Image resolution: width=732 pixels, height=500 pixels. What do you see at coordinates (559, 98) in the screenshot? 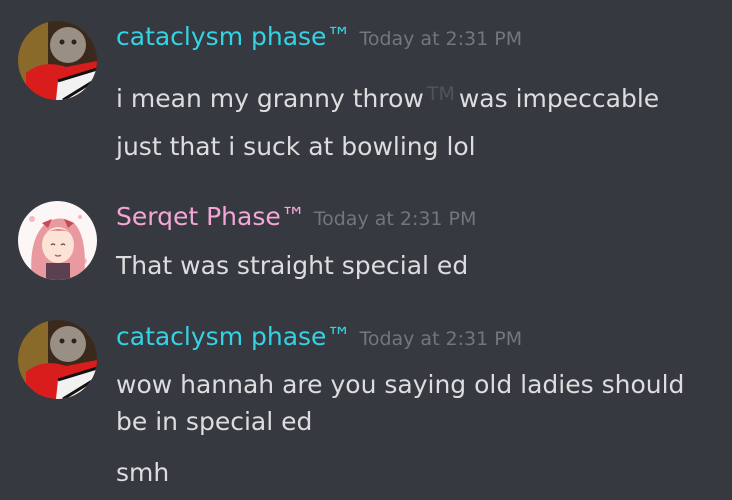
I see `message-text-part: was impeccable` at bounding box center [559, 98].